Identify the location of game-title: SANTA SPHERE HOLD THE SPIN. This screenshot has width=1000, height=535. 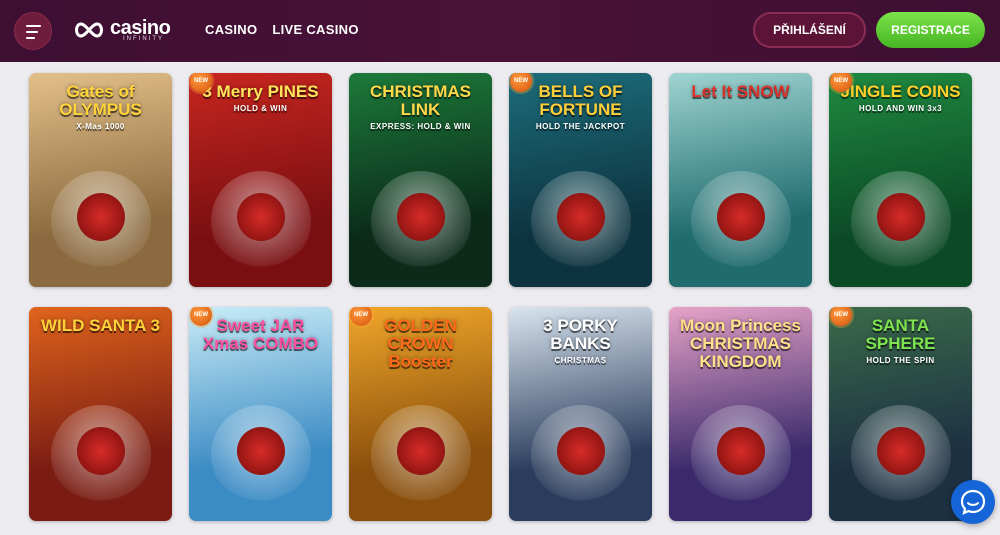
(900, 341).